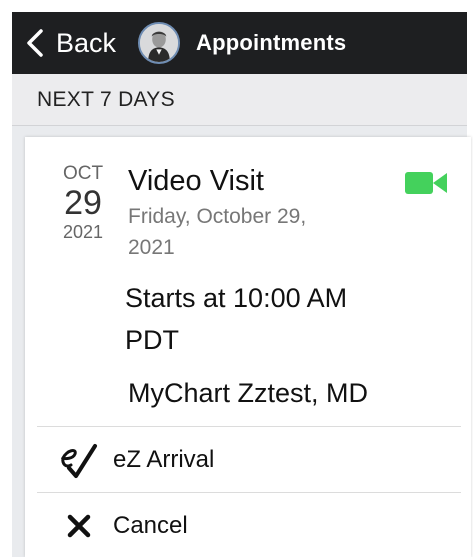 The width and height of the screenshot is (473, 557). Describe the element at coordinates (83, 173) in the screenshot. I see `date-month: OCT` at that location.